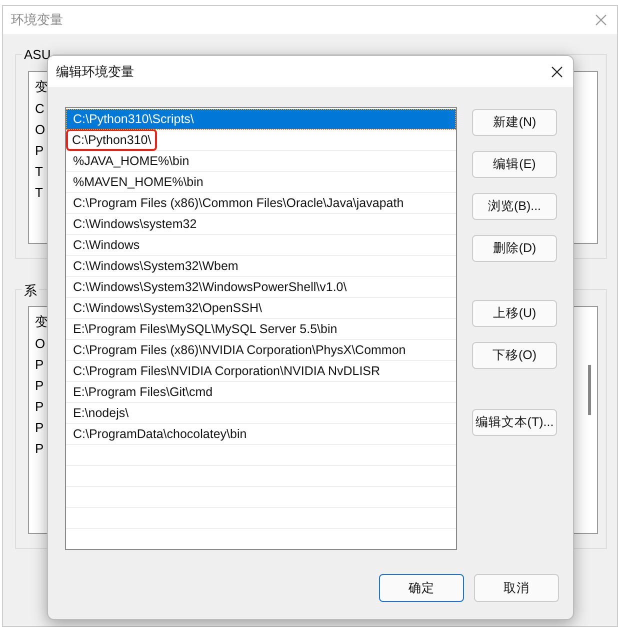 Image resolution: width=618 pixels, height=627 pixels. What do you see at coordinates (514, 122) in the screenshot?
I see `action-button: 新建(N)` at bounding box center [514, 122].